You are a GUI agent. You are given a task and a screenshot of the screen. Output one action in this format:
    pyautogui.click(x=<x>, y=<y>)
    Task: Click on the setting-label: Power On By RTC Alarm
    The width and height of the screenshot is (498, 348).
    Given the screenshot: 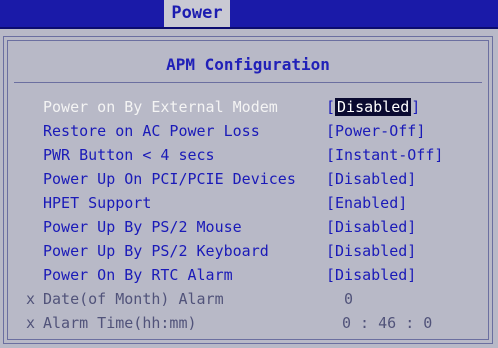 What is the action you would take?
    pyautogui.click(x=138, y=275)
    